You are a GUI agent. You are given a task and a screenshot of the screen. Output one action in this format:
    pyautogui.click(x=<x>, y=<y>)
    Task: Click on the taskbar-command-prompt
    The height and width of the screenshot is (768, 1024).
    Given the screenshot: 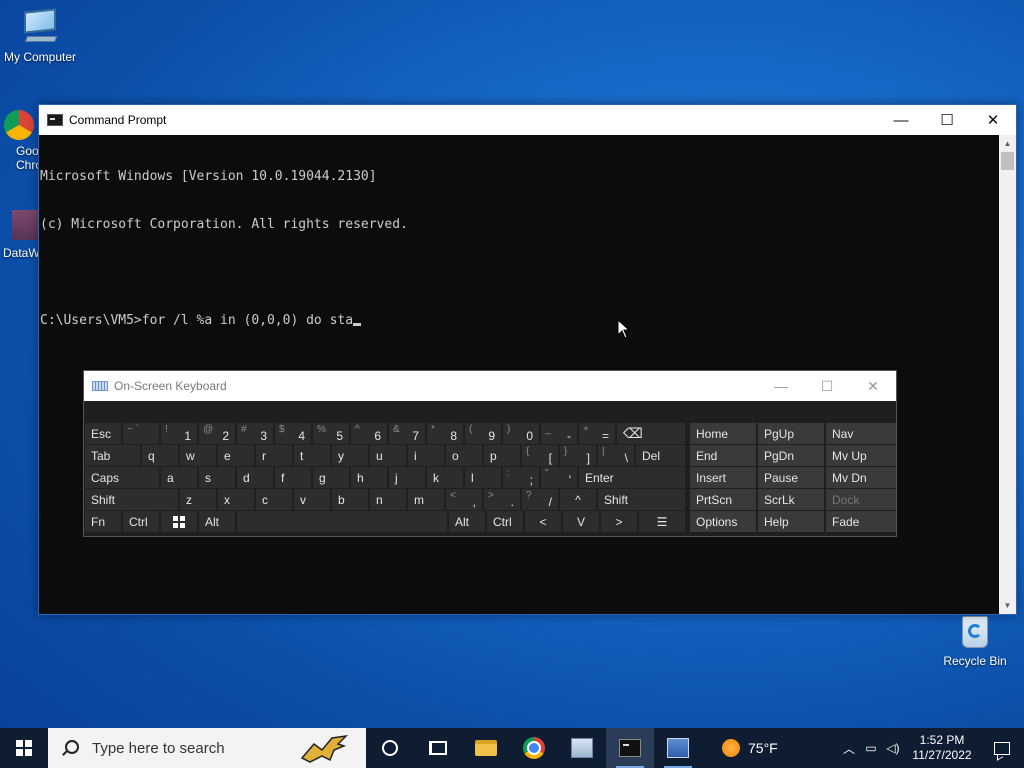 What is the action you would take?
    pyautogui.click(x=630, y=748)
    